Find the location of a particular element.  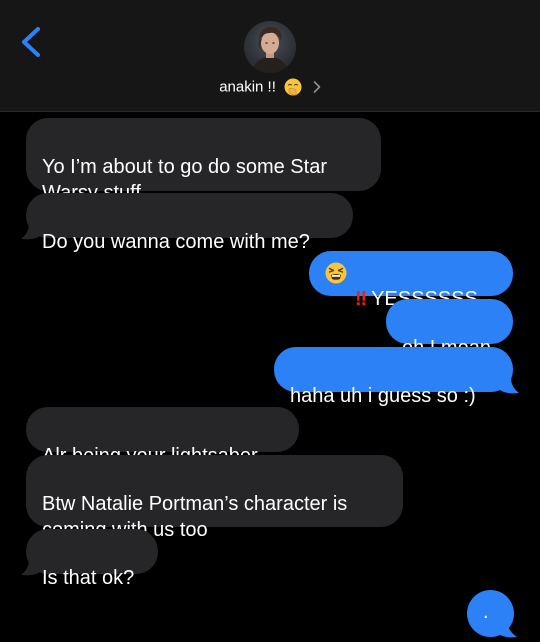

message-bubble-outgoing: haha uh i guess so :) is located at coordinates (393, 377).